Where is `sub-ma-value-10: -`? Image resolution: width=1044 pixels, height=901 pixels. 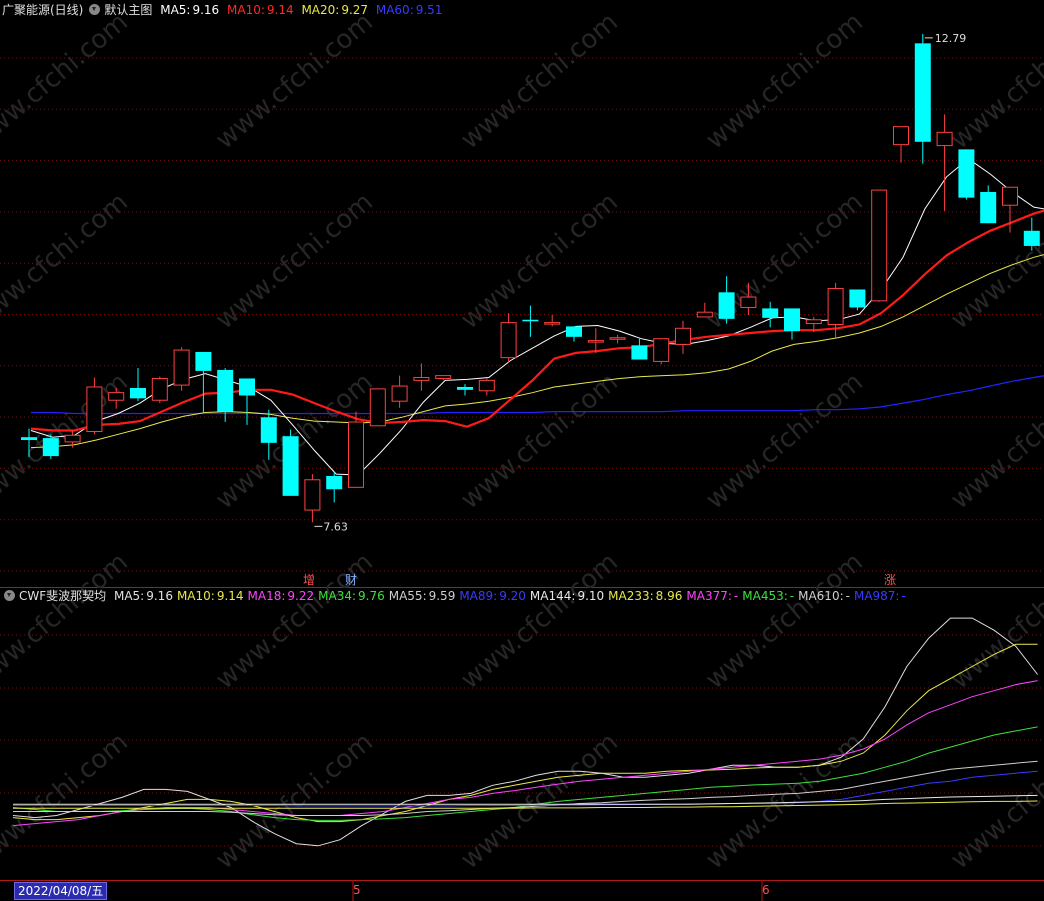
sub-ma-value-10: - is located at coordinates (847, 596).